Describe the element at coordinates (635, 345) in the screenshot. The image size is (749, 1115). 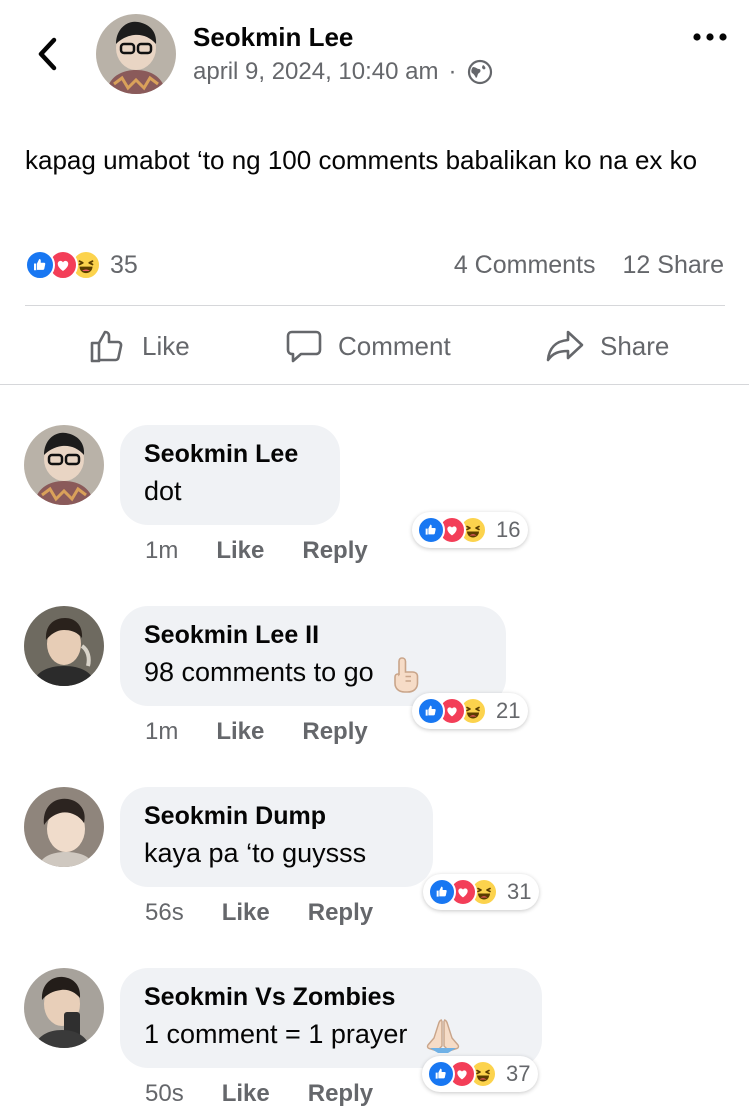
I see `share-label: Share` at that location.